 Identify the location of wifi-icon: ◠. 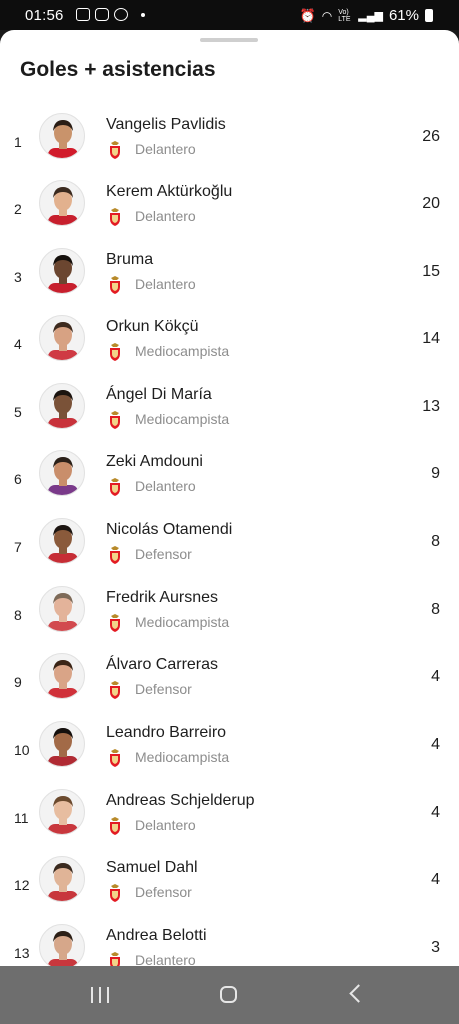
(327, 15).